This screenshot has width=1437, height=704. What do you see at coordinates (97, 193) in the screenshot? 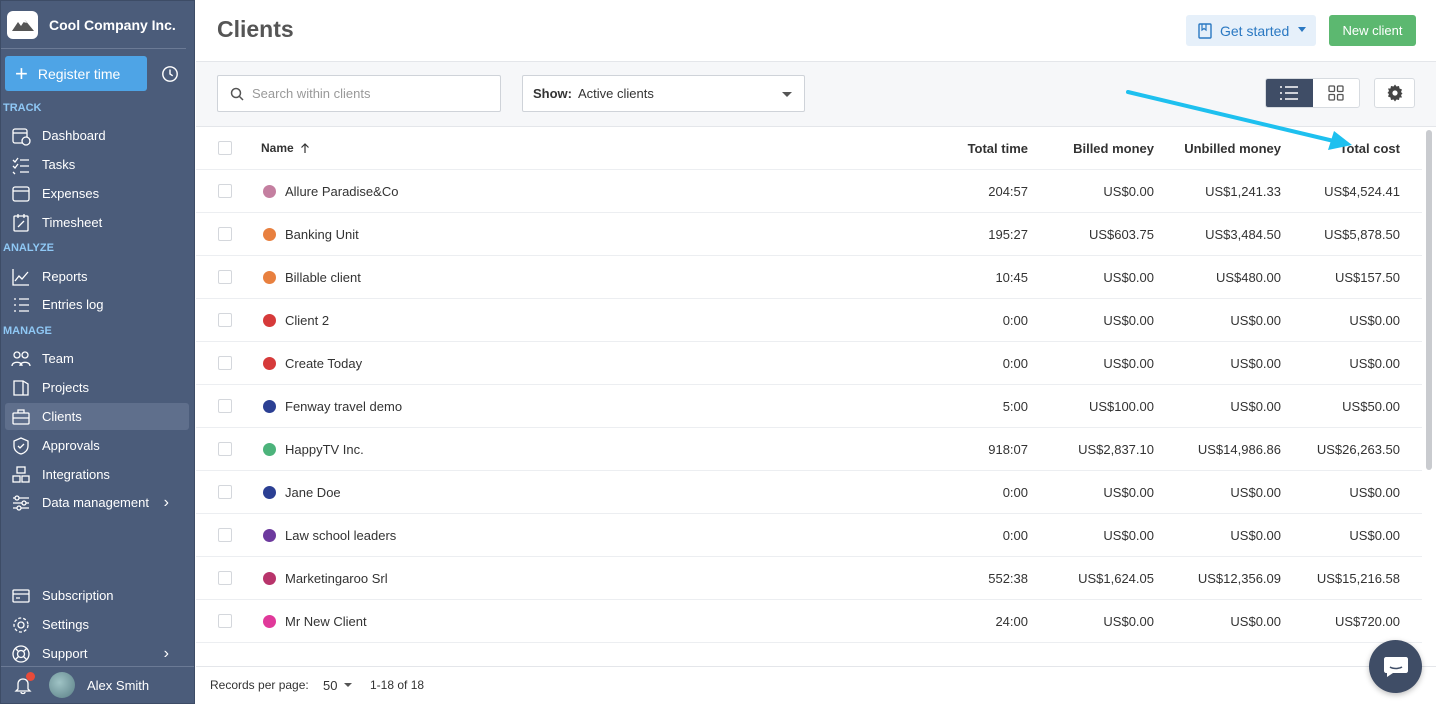
I see `sidebar-item-expenses: Expenses` at bounding box center [97, 193].